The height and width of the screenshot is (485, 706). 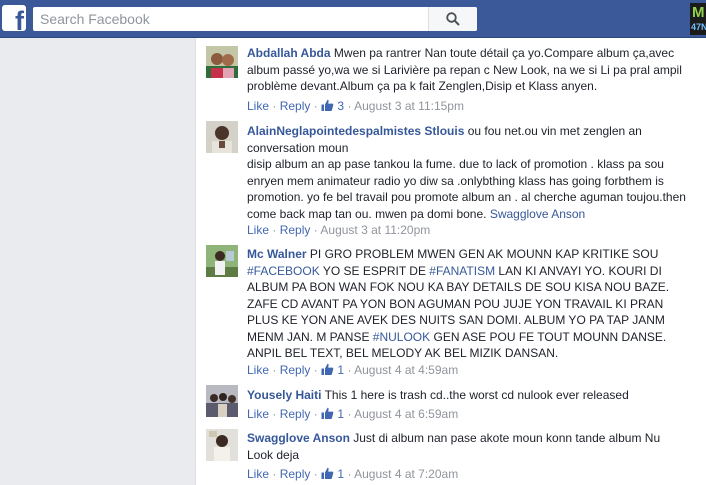 I want to click on comment-timestamp: August 3 at 11:15pm, so click(x=409, y=106).